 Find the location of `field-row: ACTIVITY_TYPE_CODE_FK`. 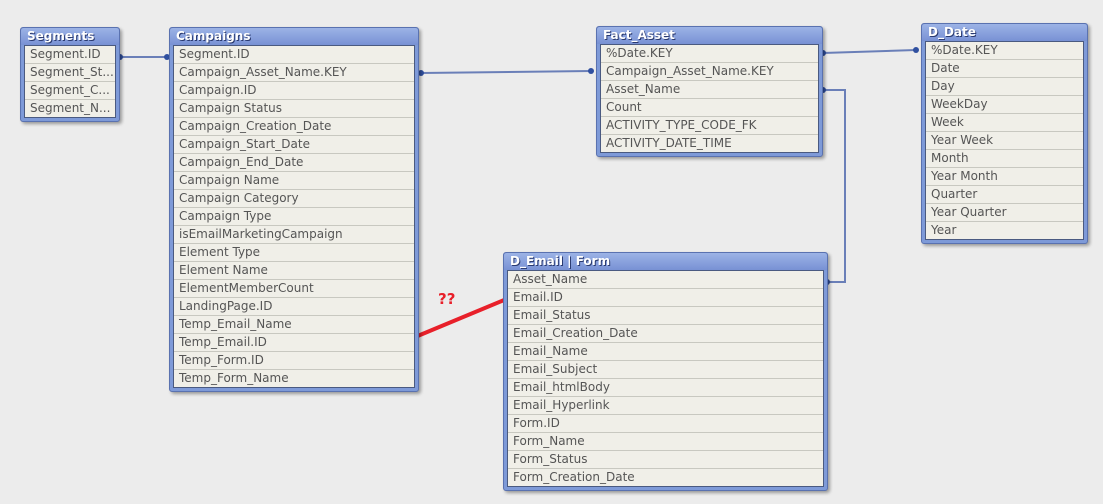

field-row: ACTIVITY_TYPE_CODE_FK is located at coordinates (709, 126).